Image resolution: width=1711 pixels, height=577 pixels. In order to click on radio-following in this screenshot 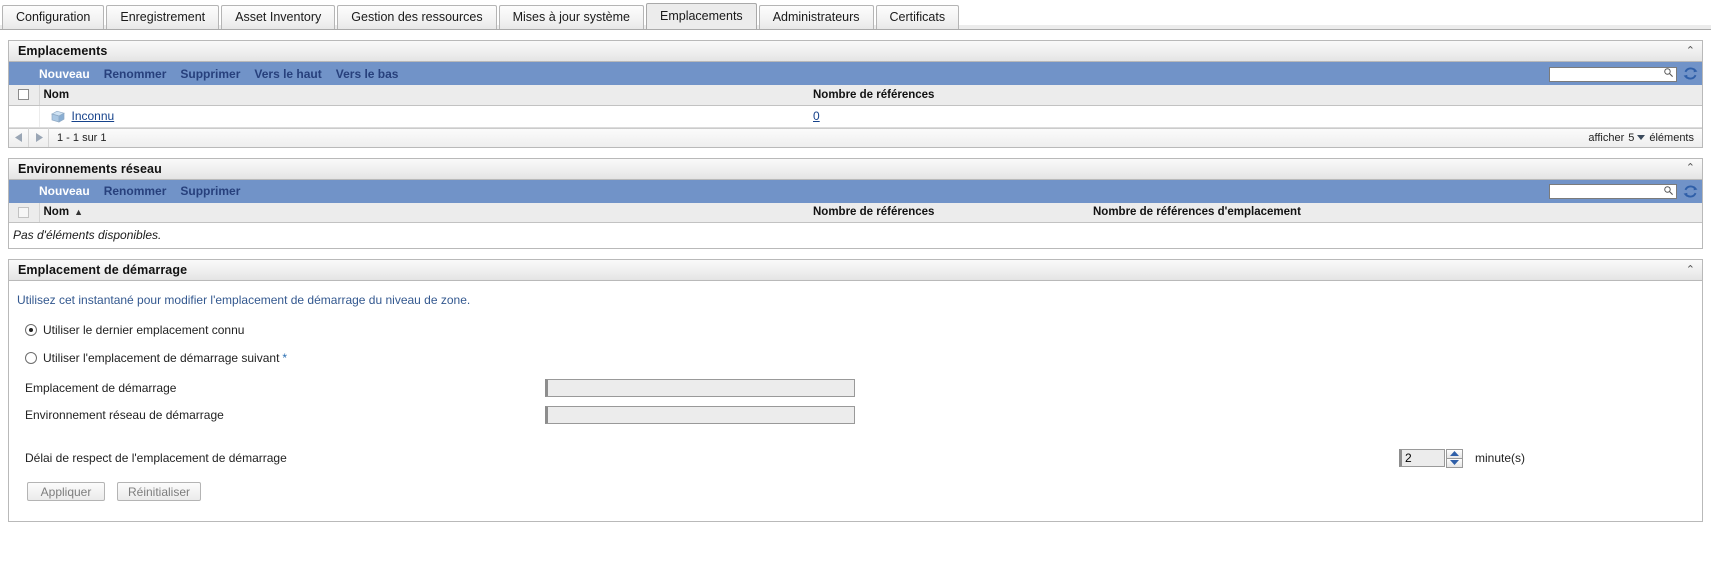, I will do `click(31, 358)`.